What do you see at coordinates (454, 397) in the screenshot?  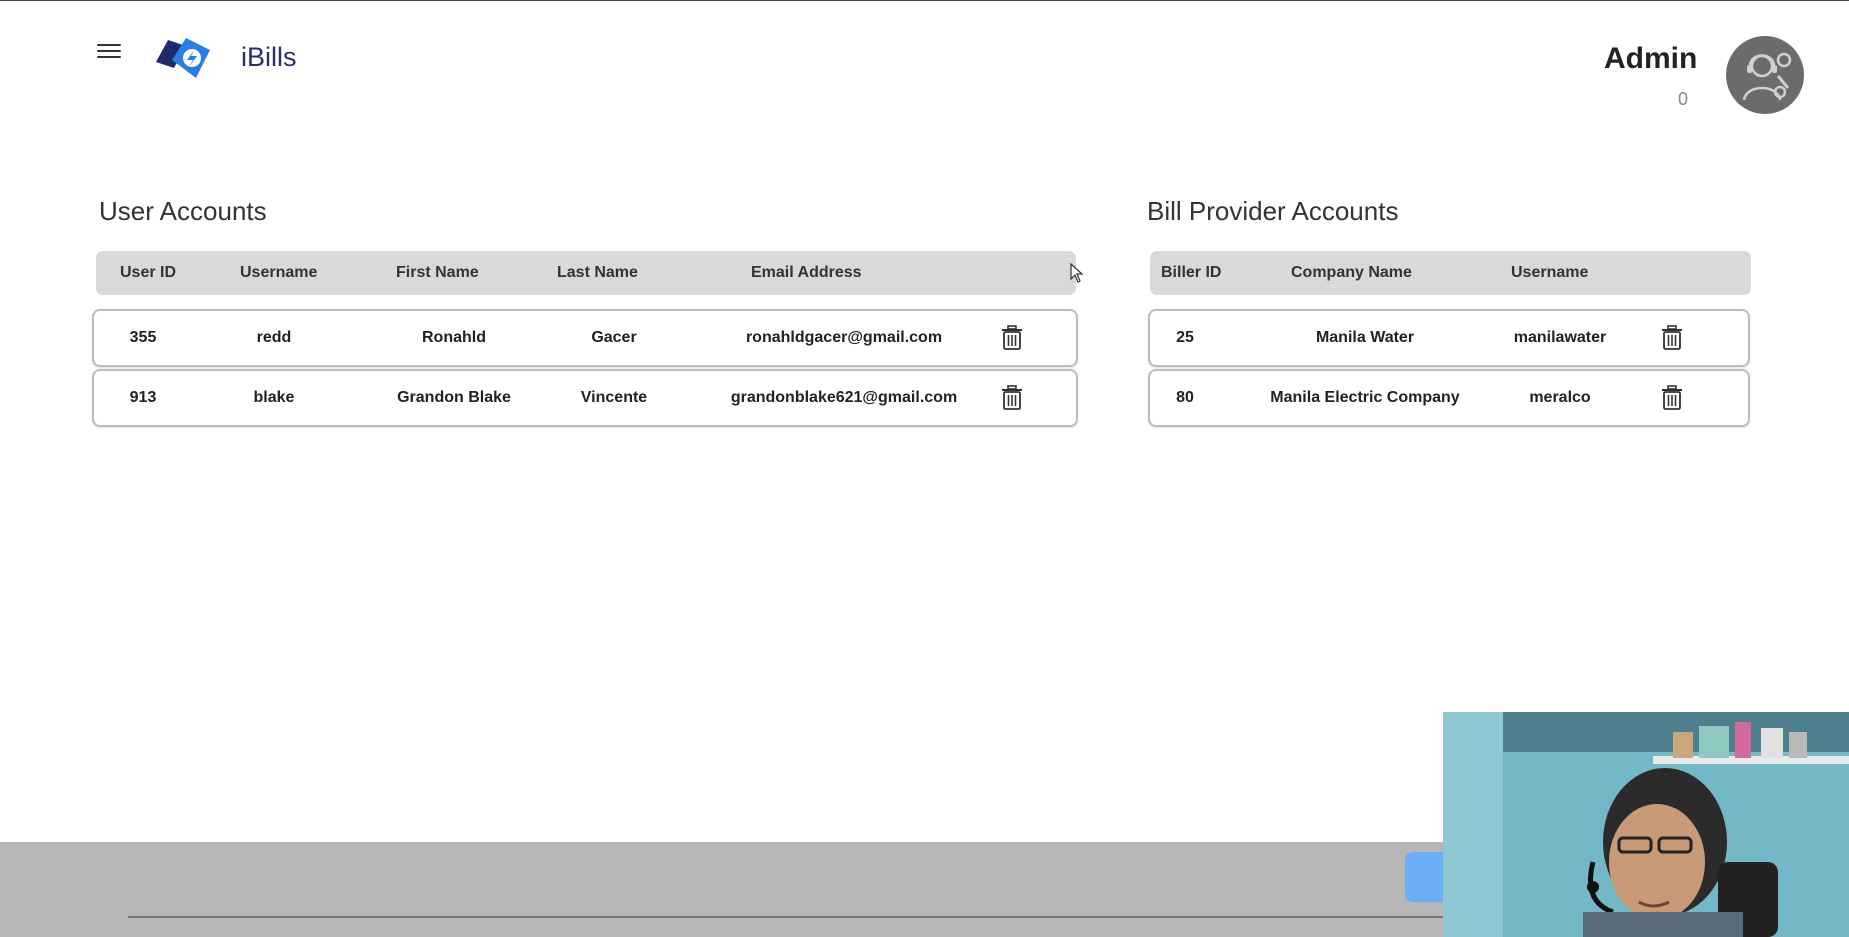 I see `user-first-name: Grandon Blake` at bounding box center [454, 397].